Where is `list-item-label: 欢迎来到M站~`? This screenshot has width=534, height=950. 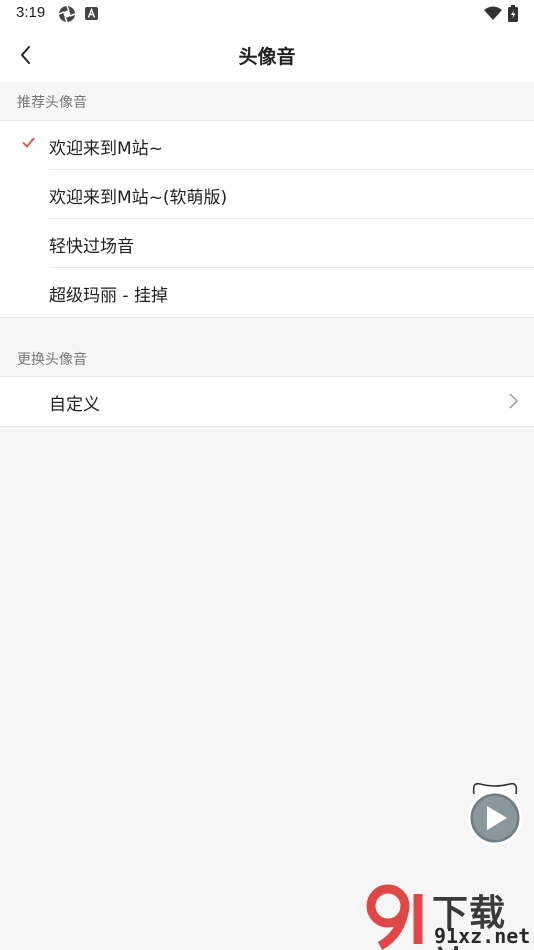 list-item-label: 欢迎来到M站~ is located at coordinates (106, 149).